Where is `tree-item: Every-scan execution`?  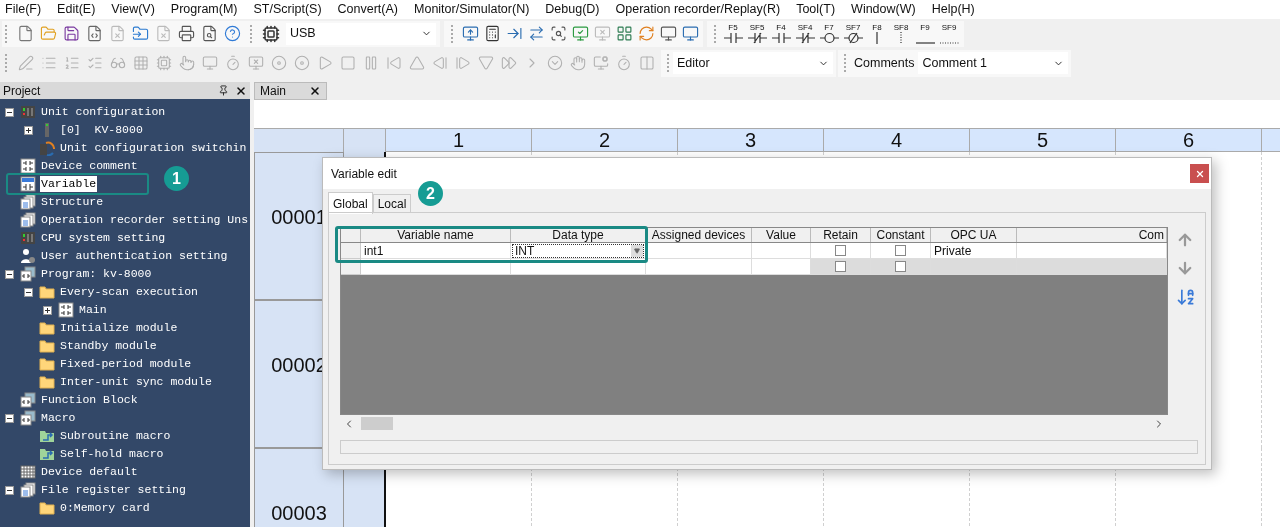
tree-item: Every-scan execution is located at coordinates (129, 292).